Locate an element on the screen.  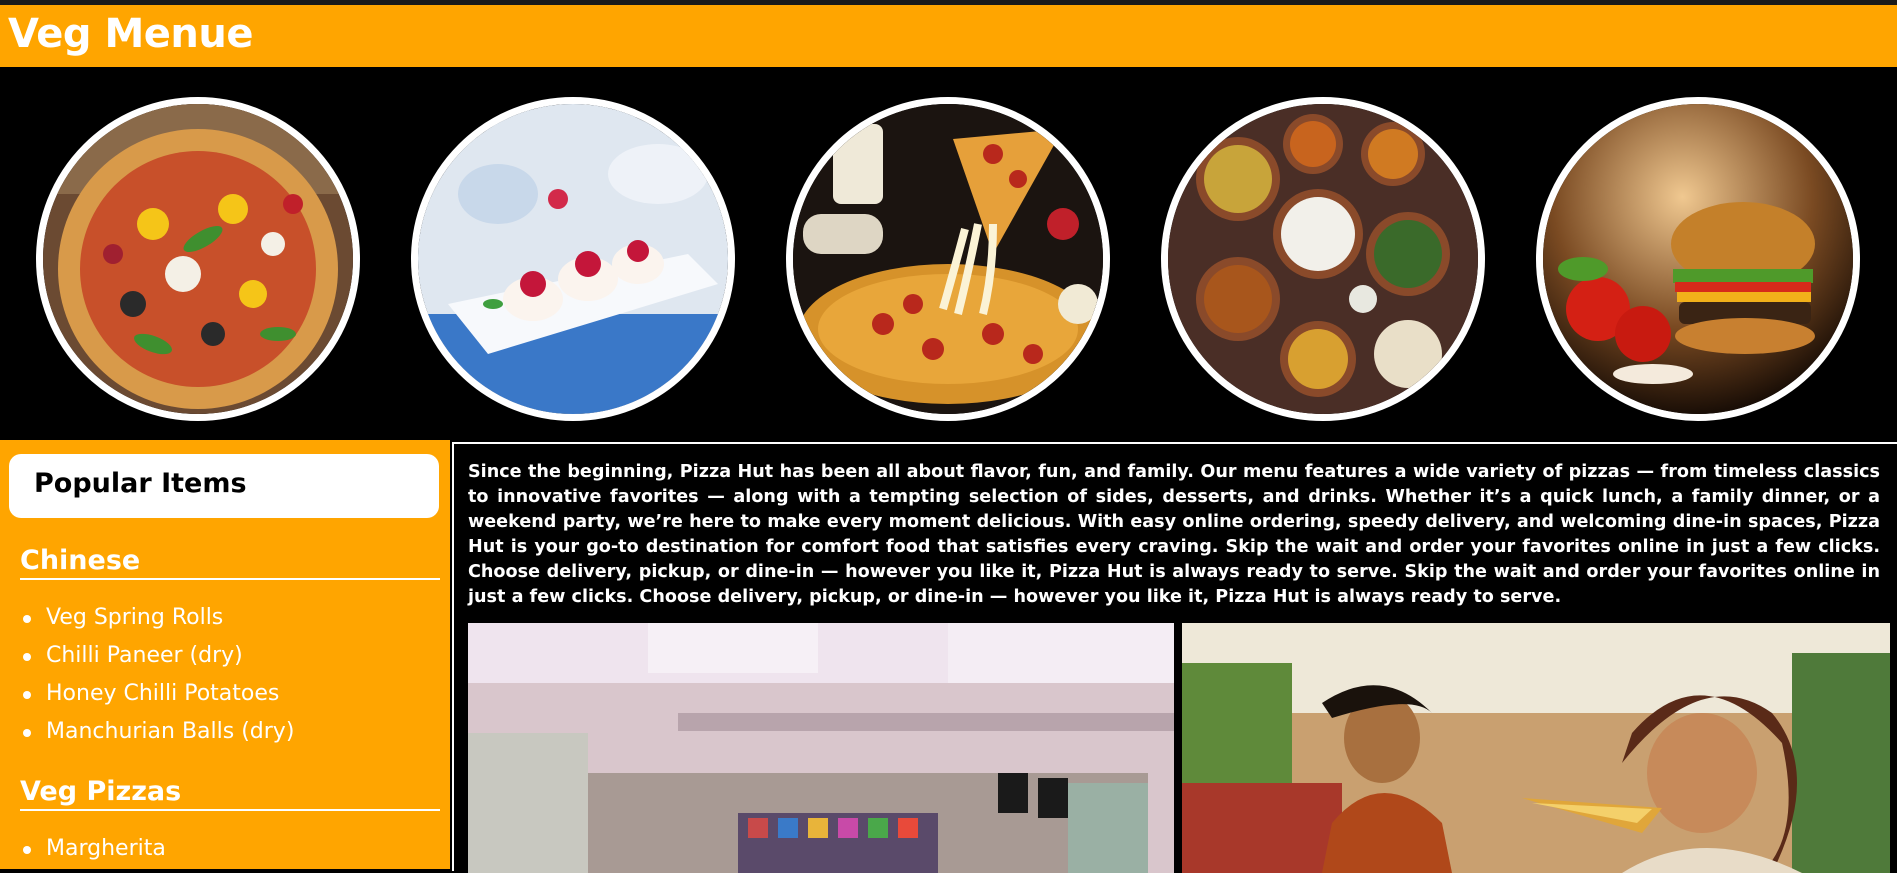
popular-items-header: Popular Items is located at coordinates (224, 486).